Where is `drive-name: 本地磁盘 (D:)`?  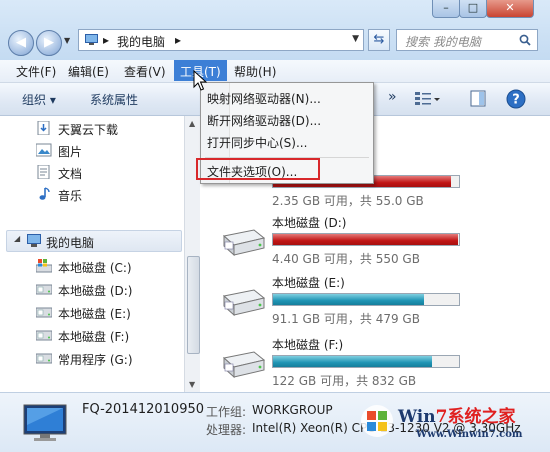 drive-name: 本地磁盘 (D:) is located at coordinates (309, 223).